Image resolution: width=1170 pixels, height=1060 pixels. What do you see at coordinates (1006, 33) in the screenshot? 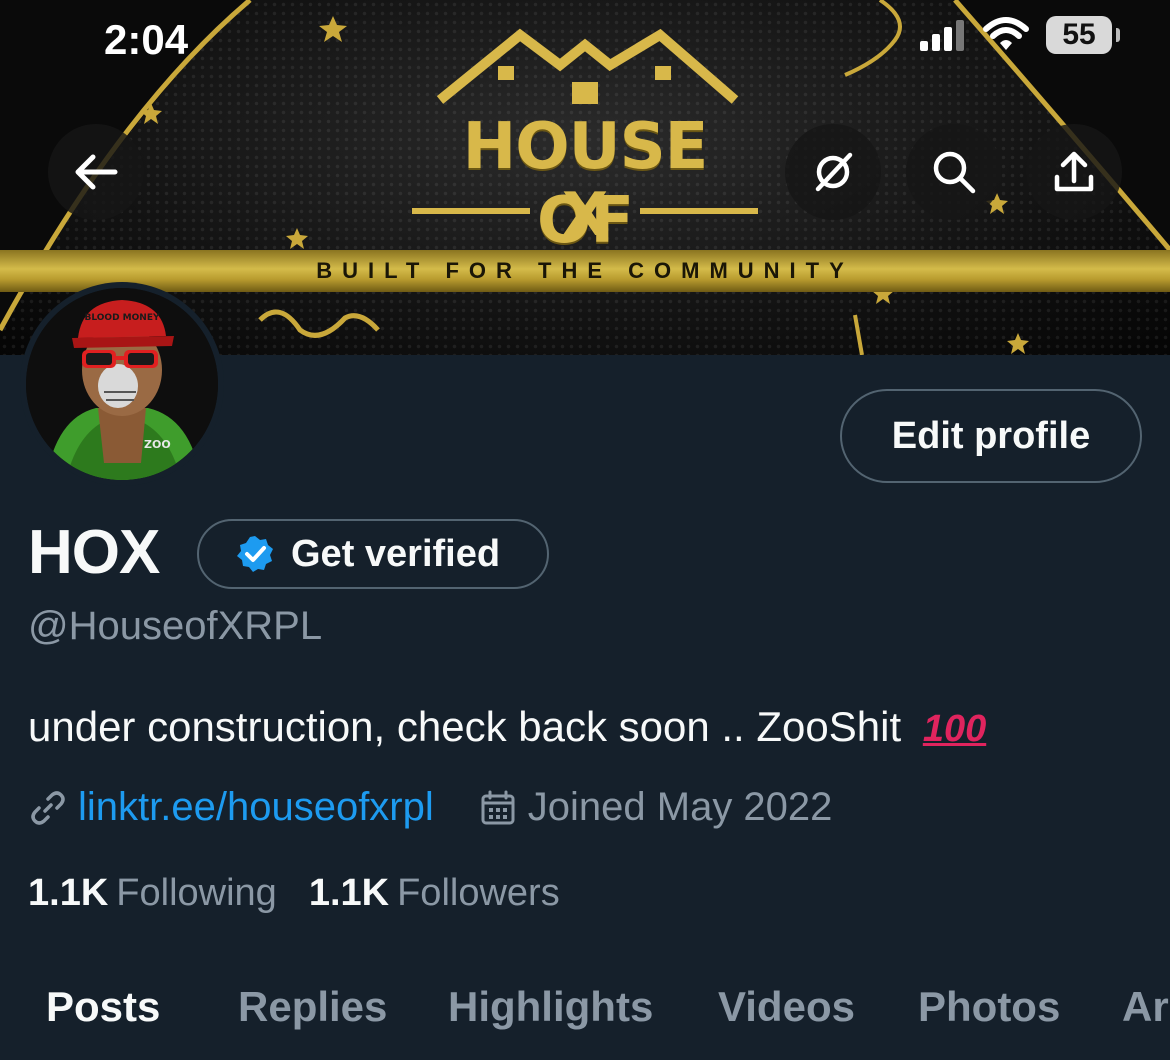
I see `wifi-icon` at bounding box center [1006, 33].